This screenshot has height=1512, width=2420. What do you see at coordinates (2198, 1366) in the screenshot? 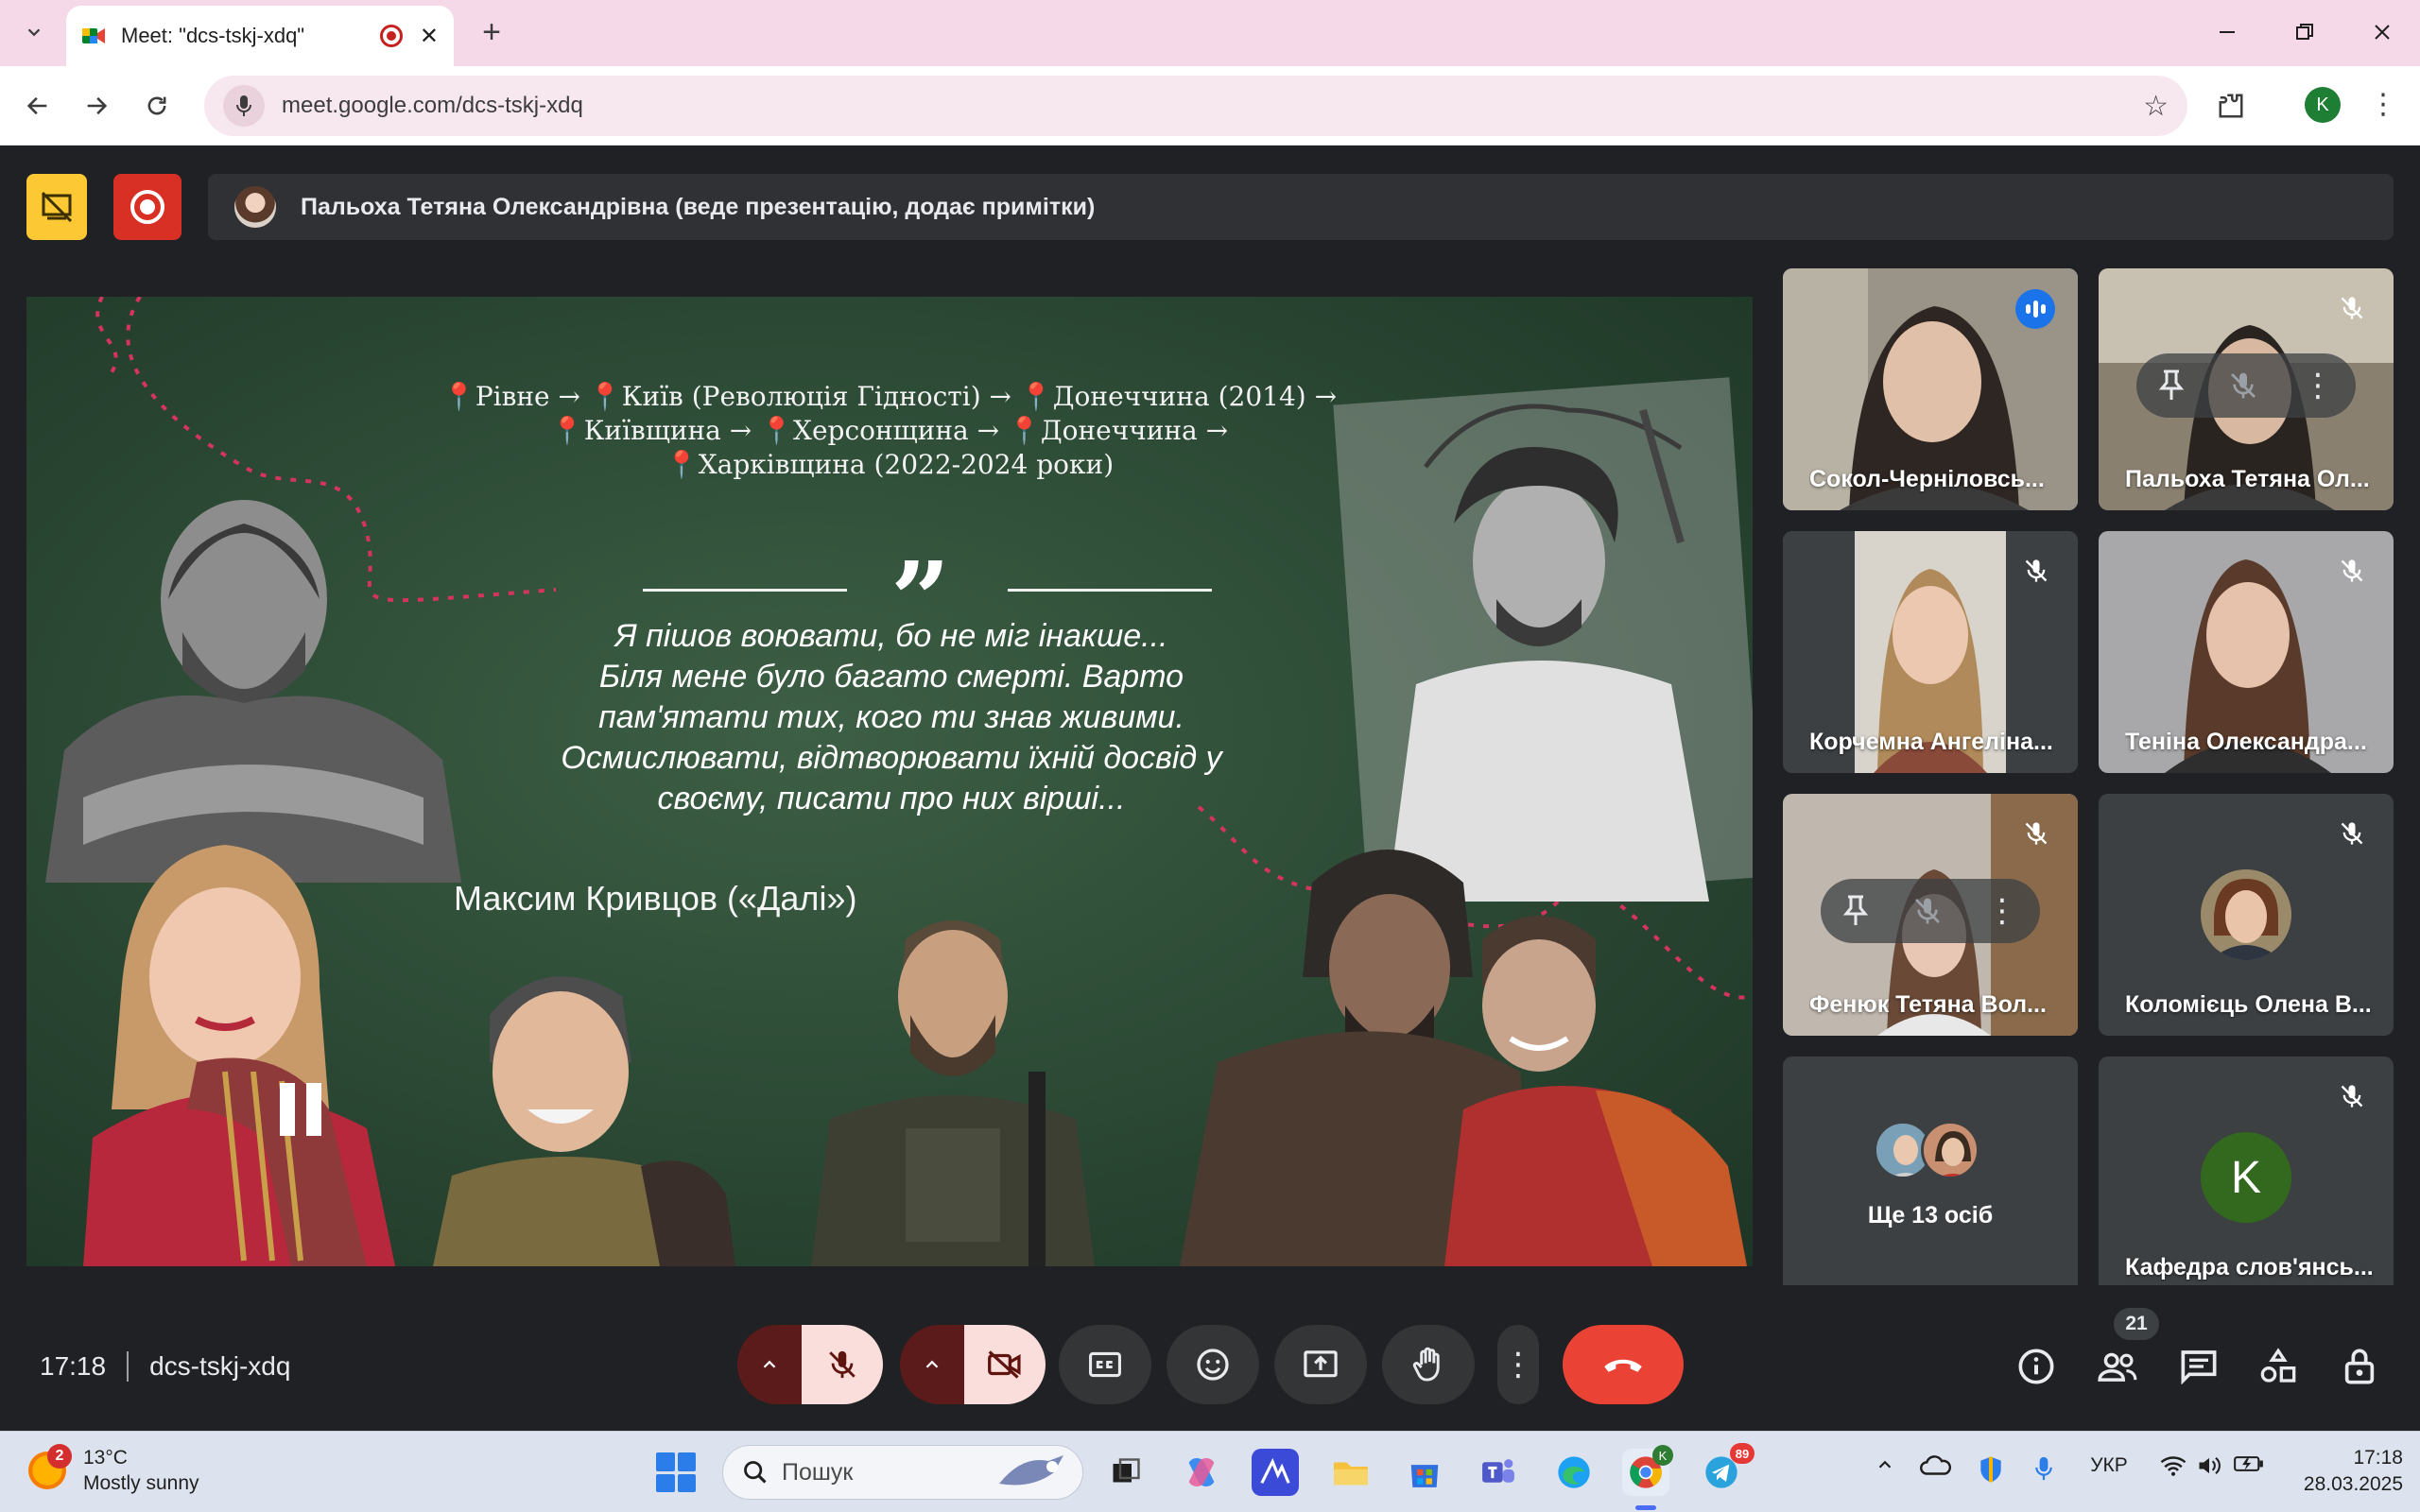
I see `chat-icon` at bounding box center [2198, 1366].